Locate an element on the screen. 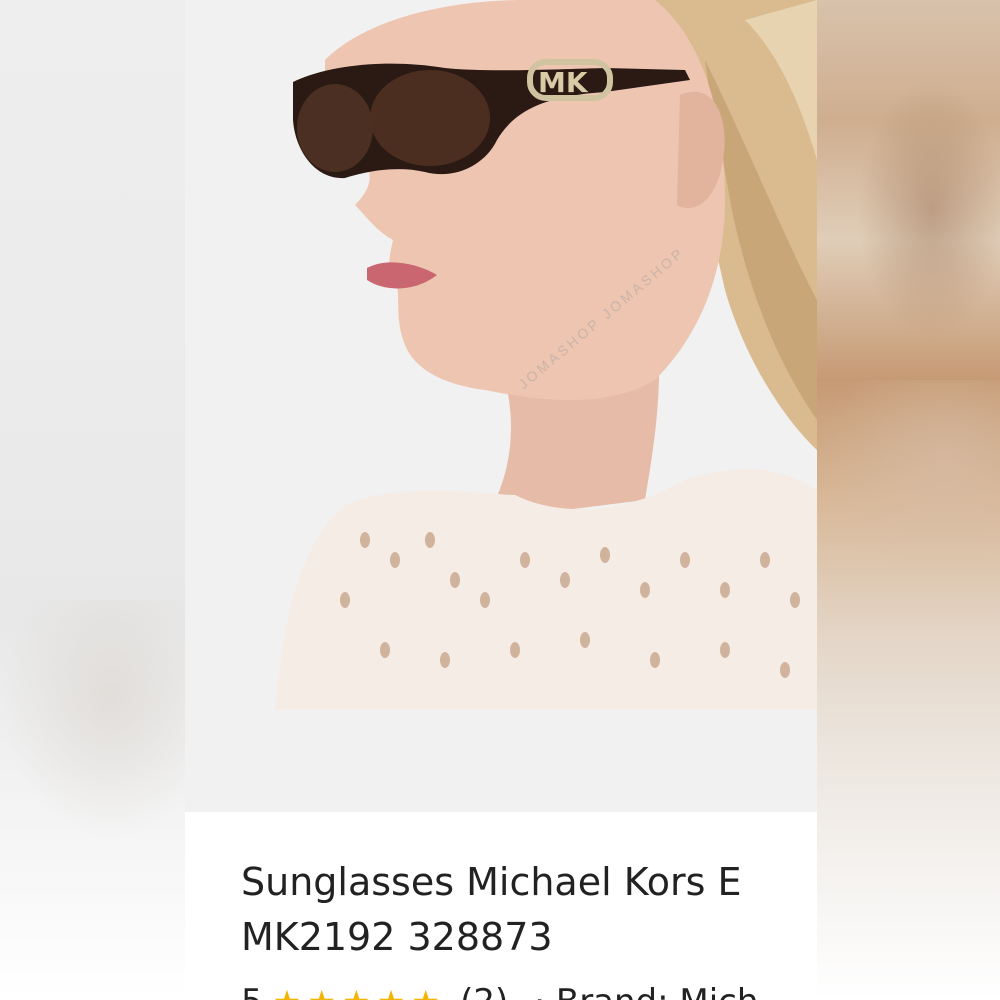 Image resolution: width=1000 pixels, height=1000 pixels. rating-count: (2) is located at coordinates (484, 991).